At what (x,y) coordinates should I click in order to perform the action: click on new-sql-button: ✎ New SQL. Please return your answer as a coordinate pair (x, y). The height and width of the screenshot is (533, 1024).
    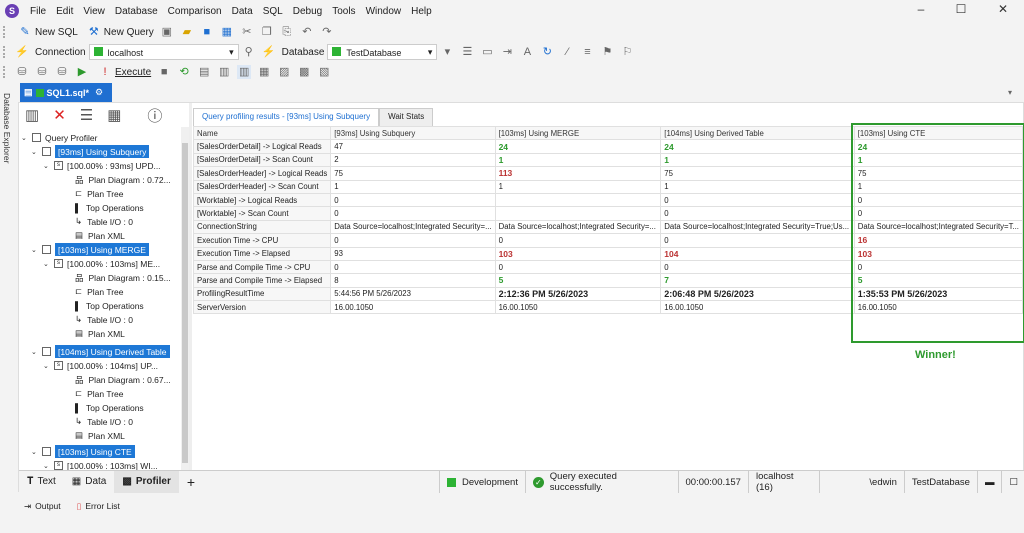
    Looking at the image, I should click on (46, 32).